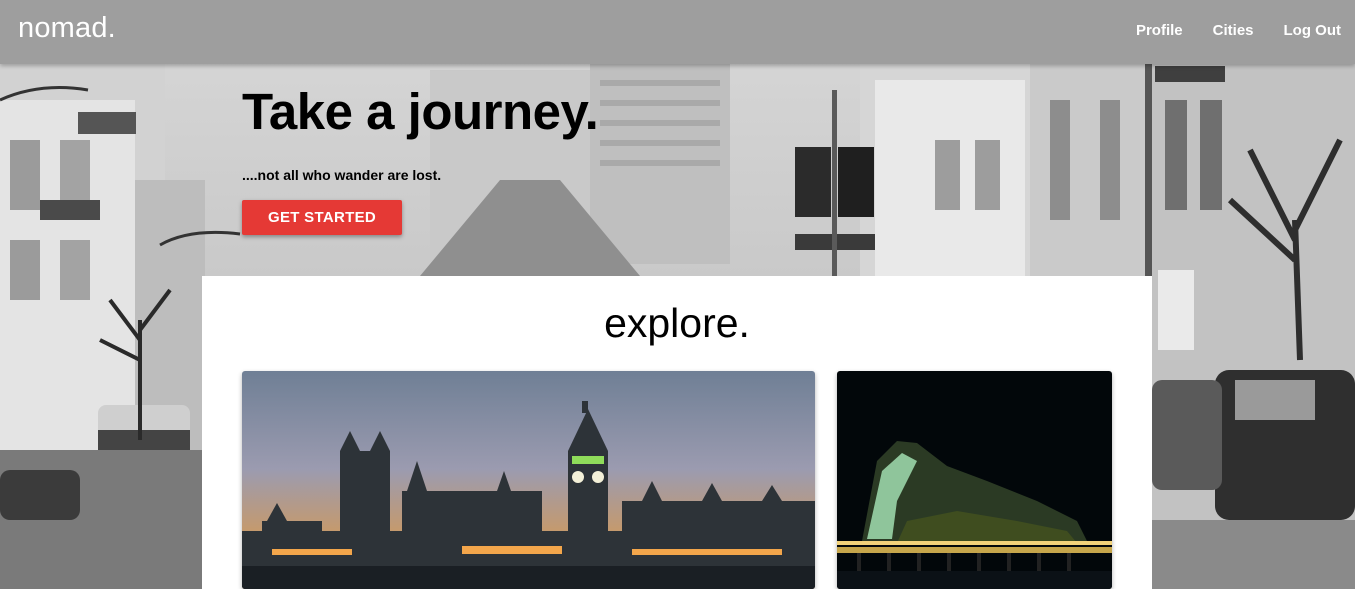 The width and height of the screenshot is (1355, 589). Describe the element at coordinates (677, 32) in the screenshot. I see `top-navbar: nomad. Profile Cities Log Out` at that location.